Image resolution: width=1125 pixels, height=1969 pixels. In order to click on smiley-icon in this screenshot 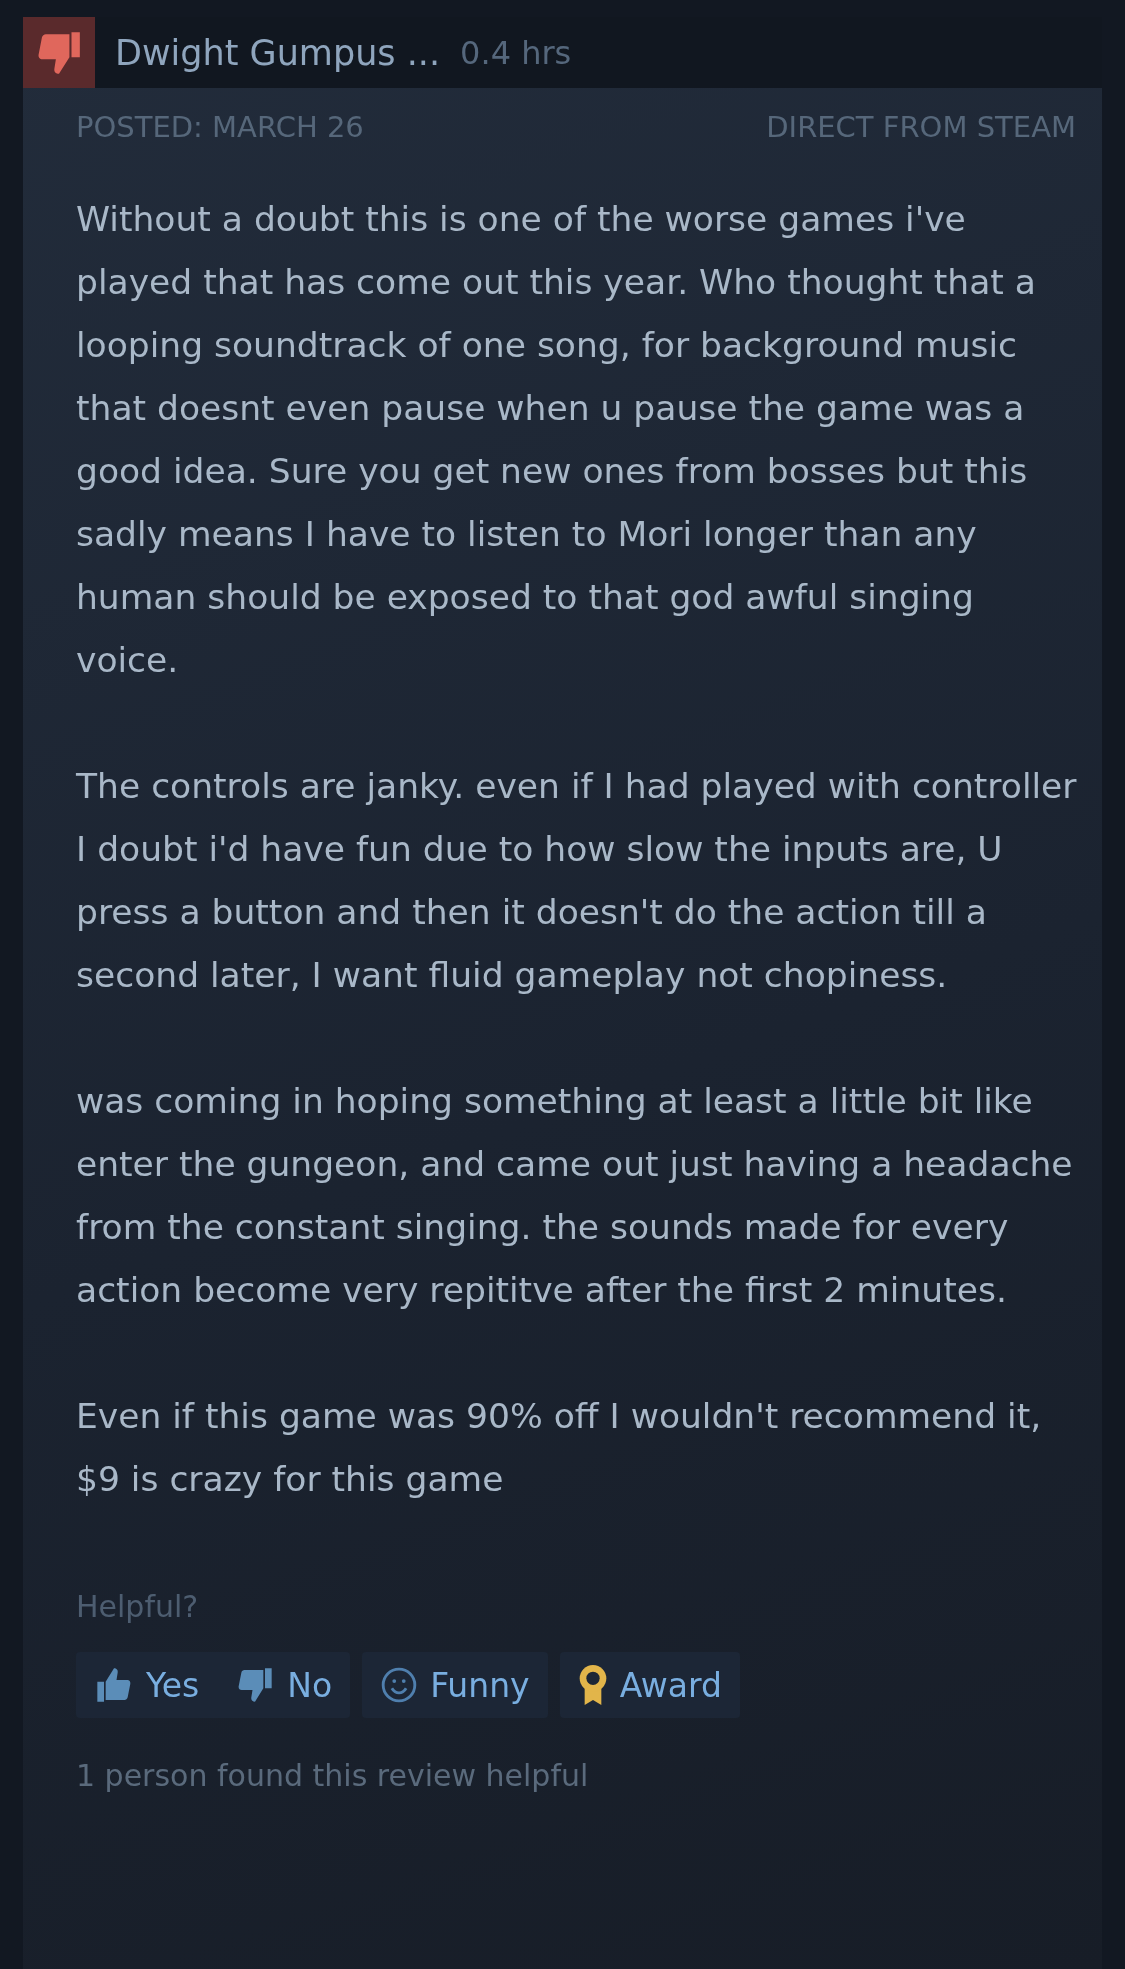, I will do `click(399, 1685)`.